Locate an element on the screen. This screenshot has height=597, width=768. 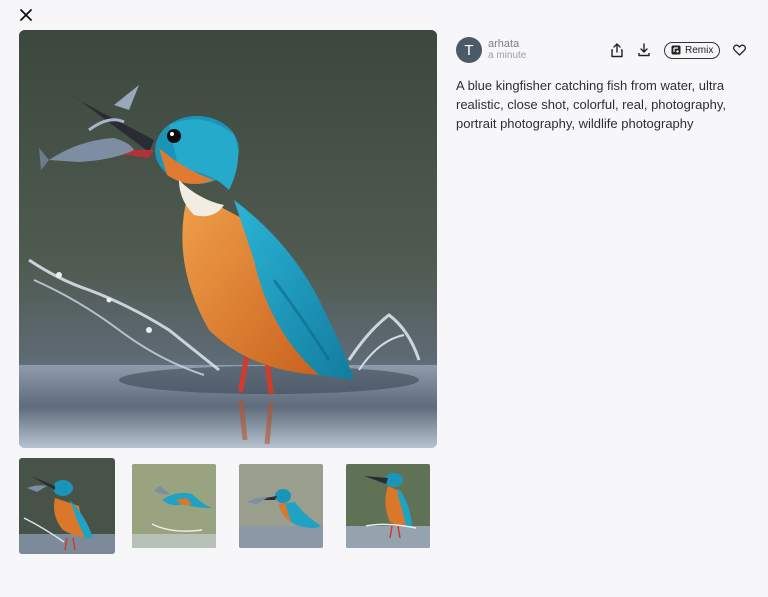
avatar: T is located at coordinates (469, 50).